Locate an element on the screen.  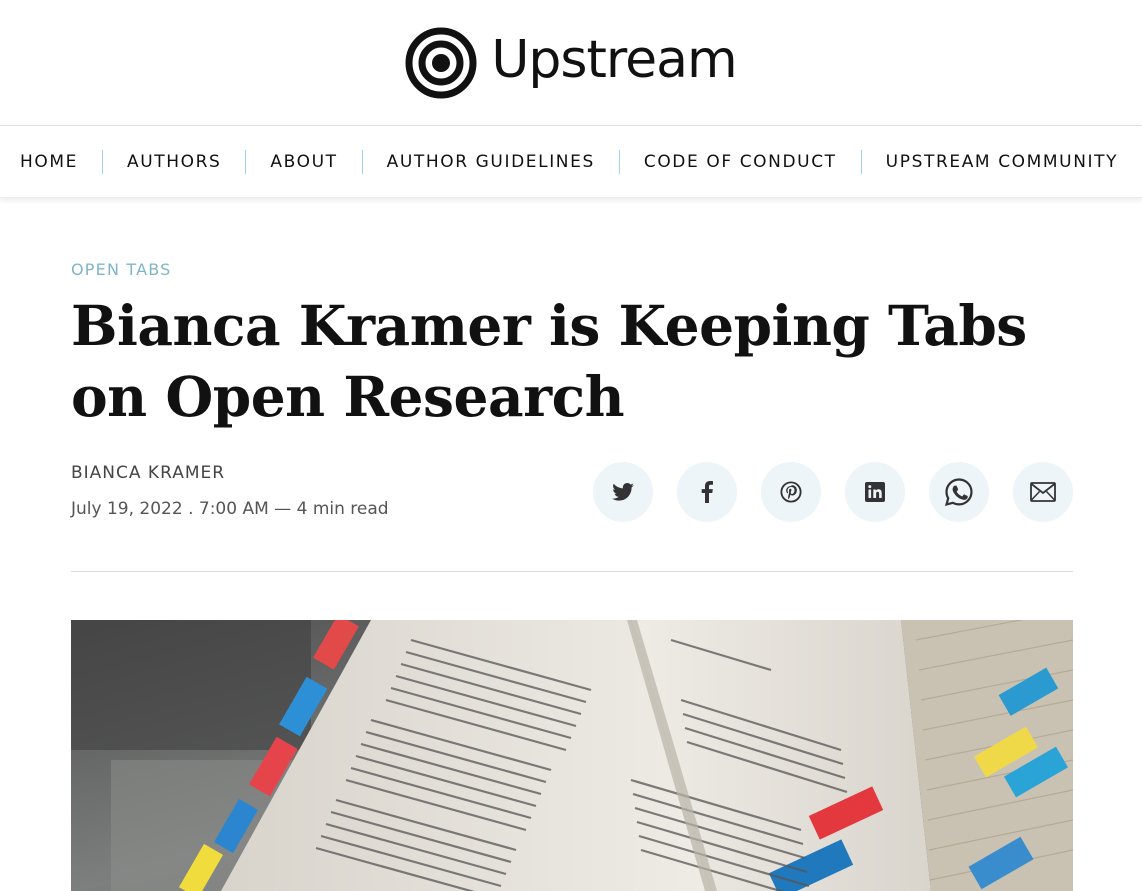
twitter-icon is located at coordinates (623, 492).